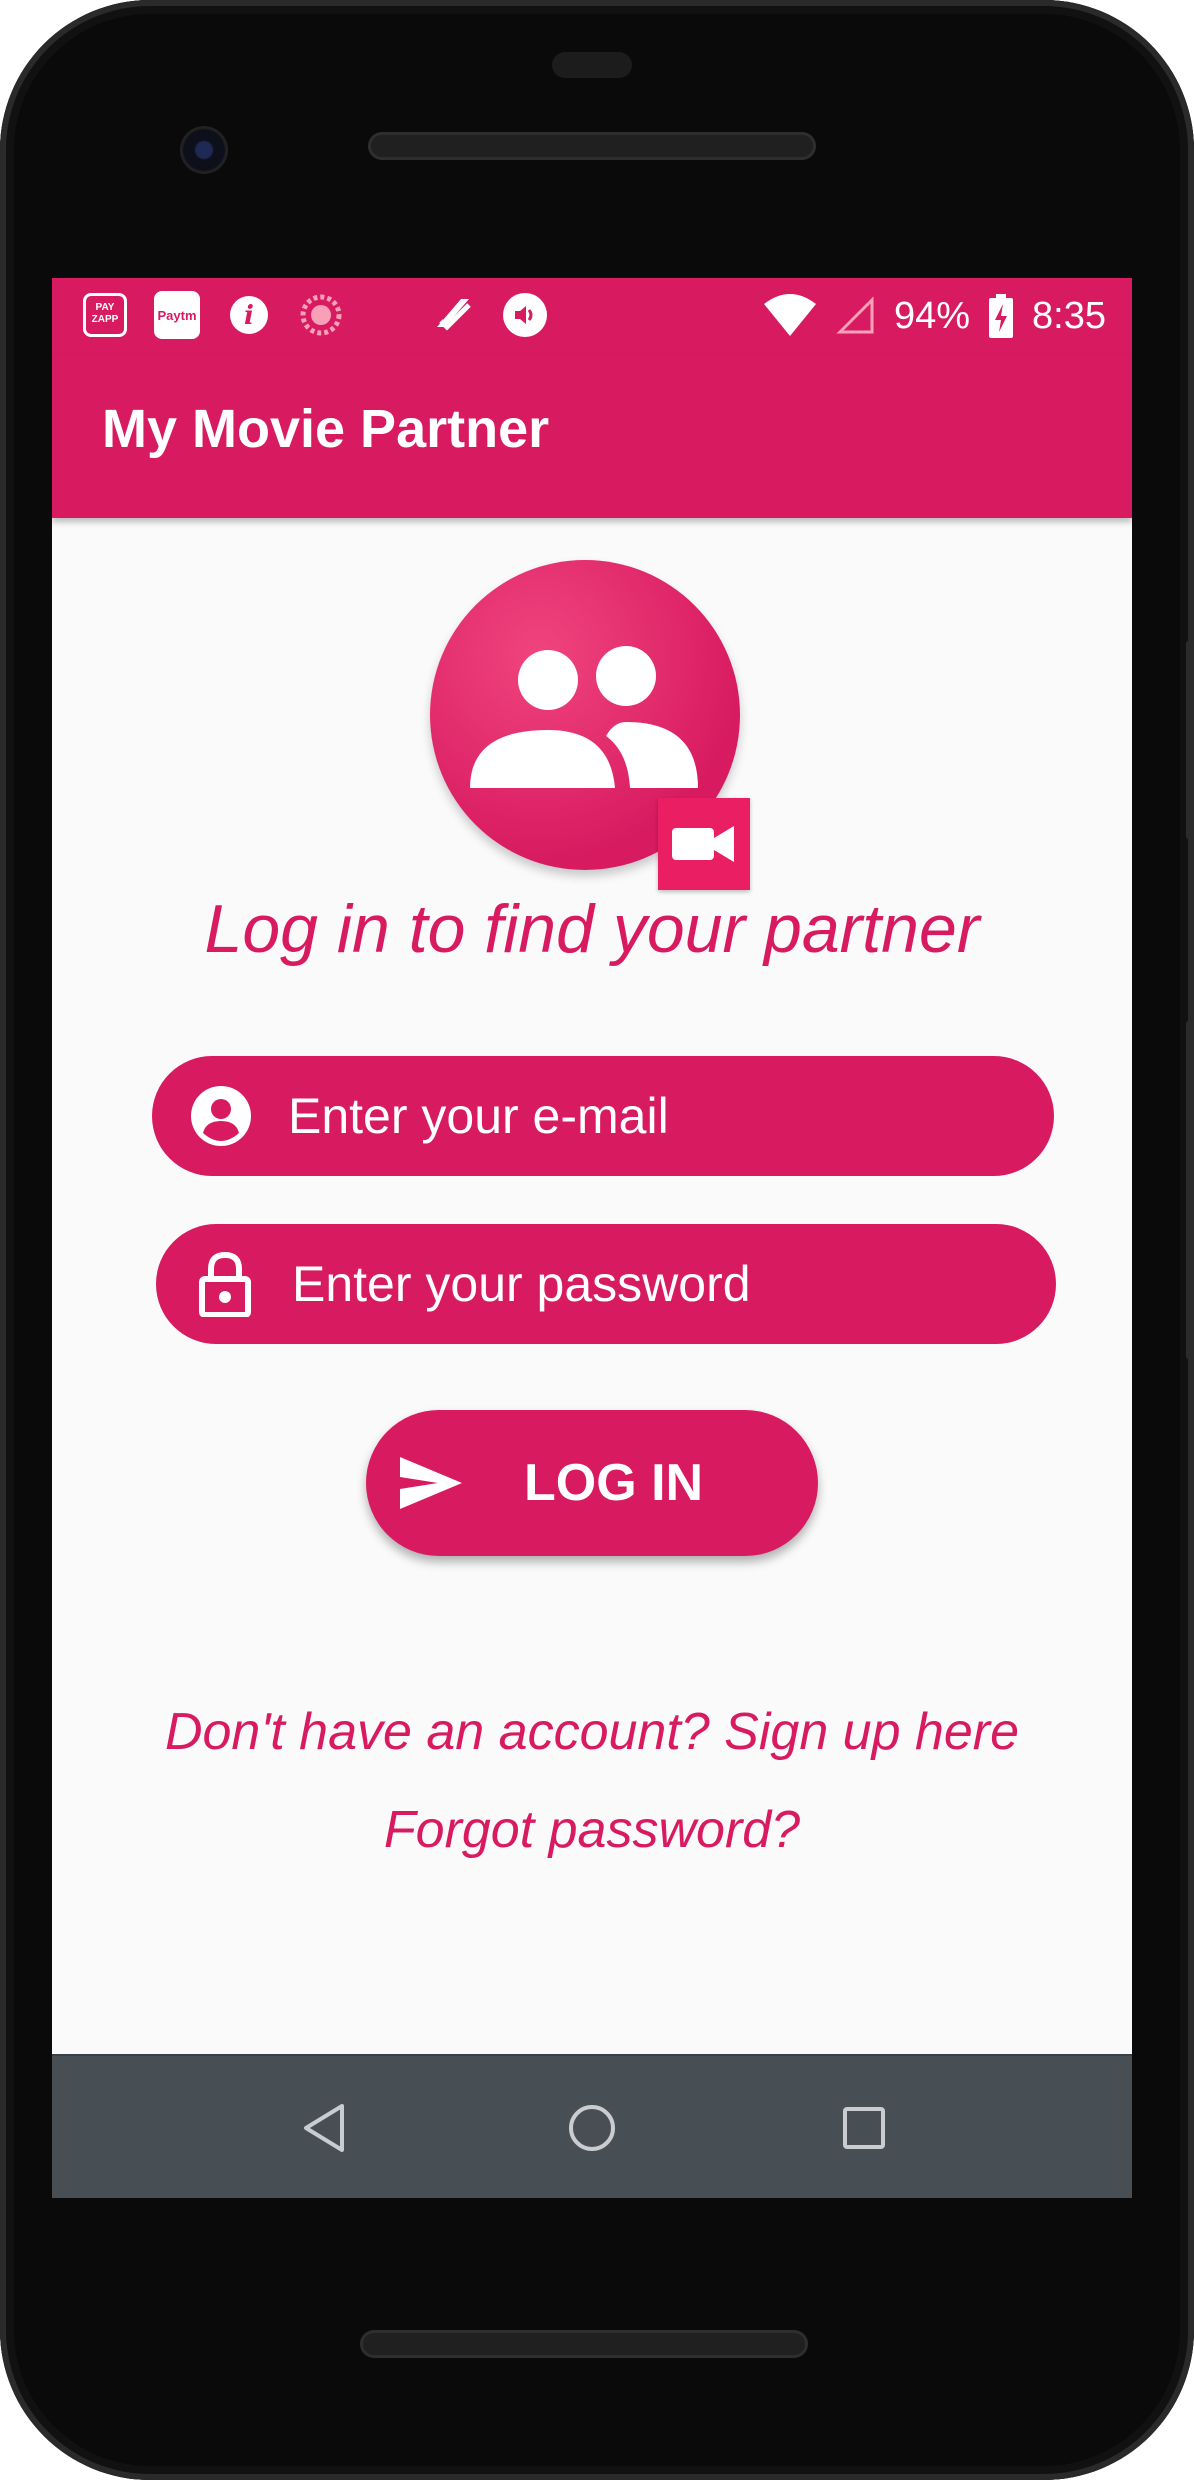  Describe the element at coordinates (864, 2128) in the screenshot. I see `recent-apps-icon` at that location.